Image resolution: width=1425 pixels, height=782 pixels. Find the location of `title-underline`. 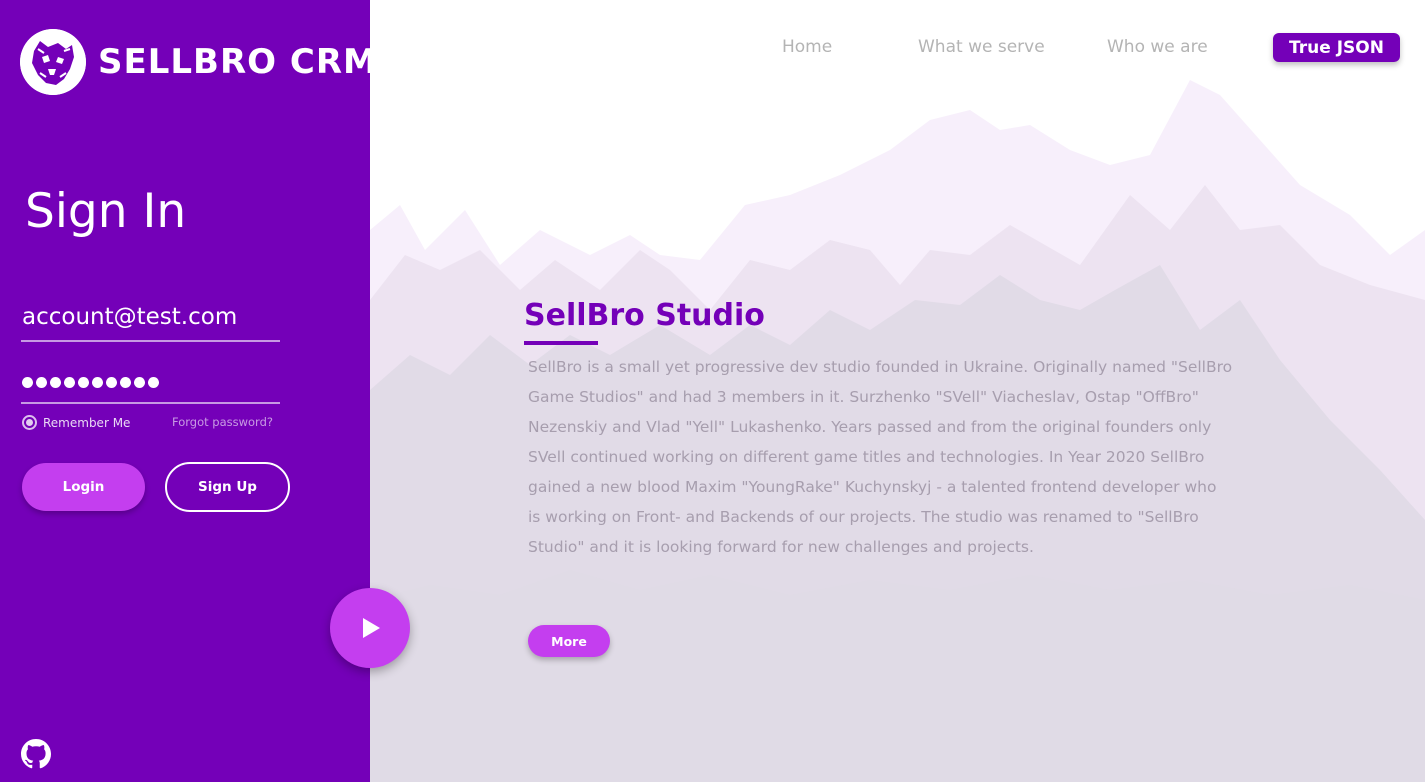

title-underline is located at coordinates (561, 343).